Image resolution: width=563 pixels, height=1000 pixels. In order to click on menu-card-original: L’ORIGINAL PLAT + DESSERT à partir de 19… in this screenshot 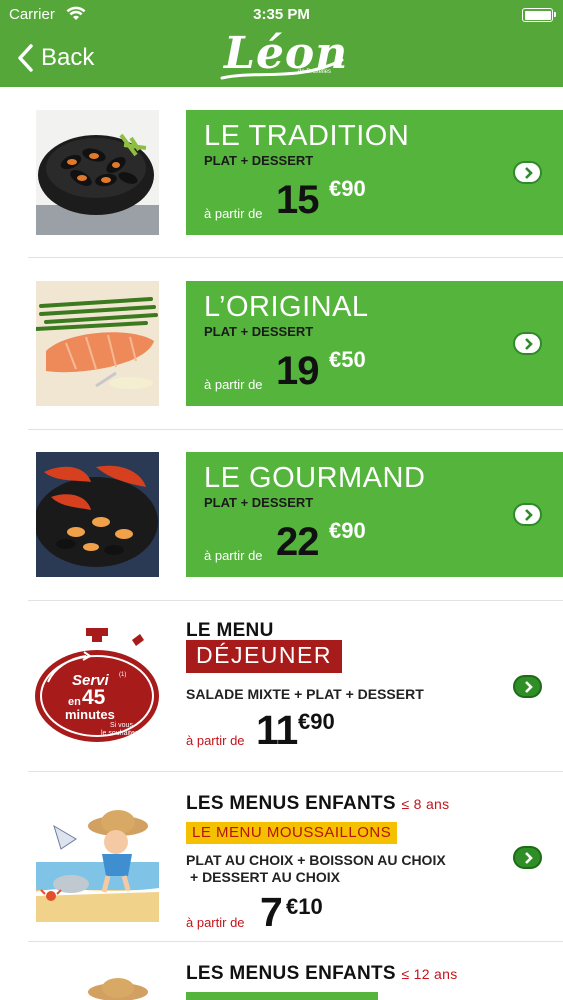, I will do `click(374, 343)`.